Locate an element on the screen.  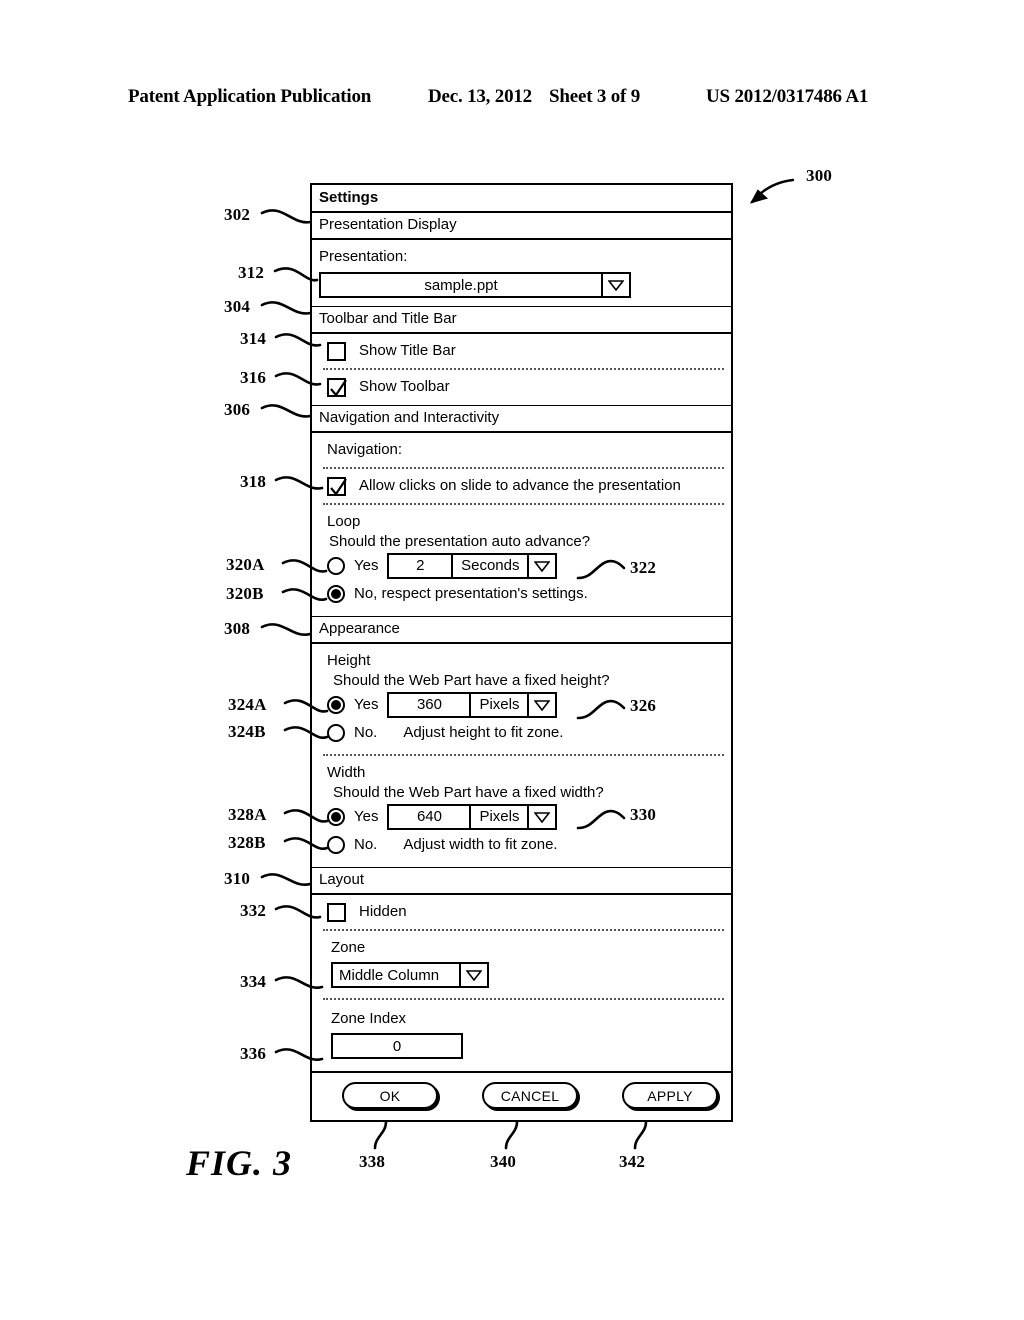
show-title-bar-checkbox is located at coordinates (336, 351).